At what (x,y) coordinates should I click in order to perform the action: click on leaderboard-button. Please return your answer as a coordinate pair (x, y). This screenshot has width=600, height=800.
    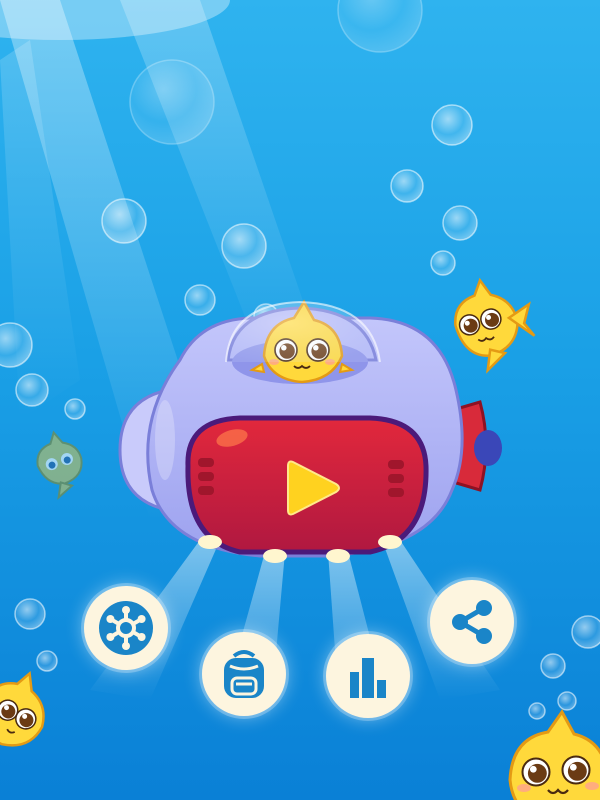
    Looking at the image, I should click on (368, 676).